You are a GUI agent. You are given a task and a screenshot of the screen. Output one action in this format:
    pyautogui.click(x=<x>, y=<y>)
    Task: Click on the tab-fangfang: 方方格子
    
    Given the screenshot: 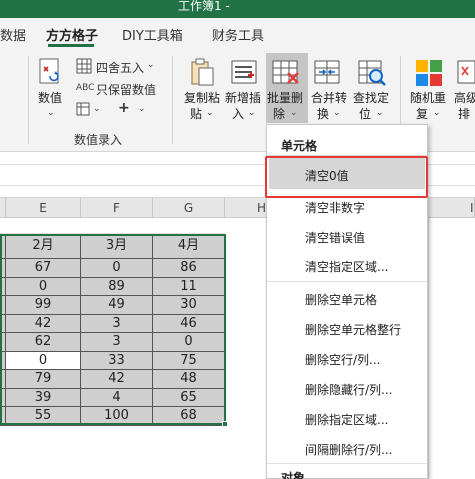 What is the action you would take?
    pyautogui.click(x=72, y=34)
    